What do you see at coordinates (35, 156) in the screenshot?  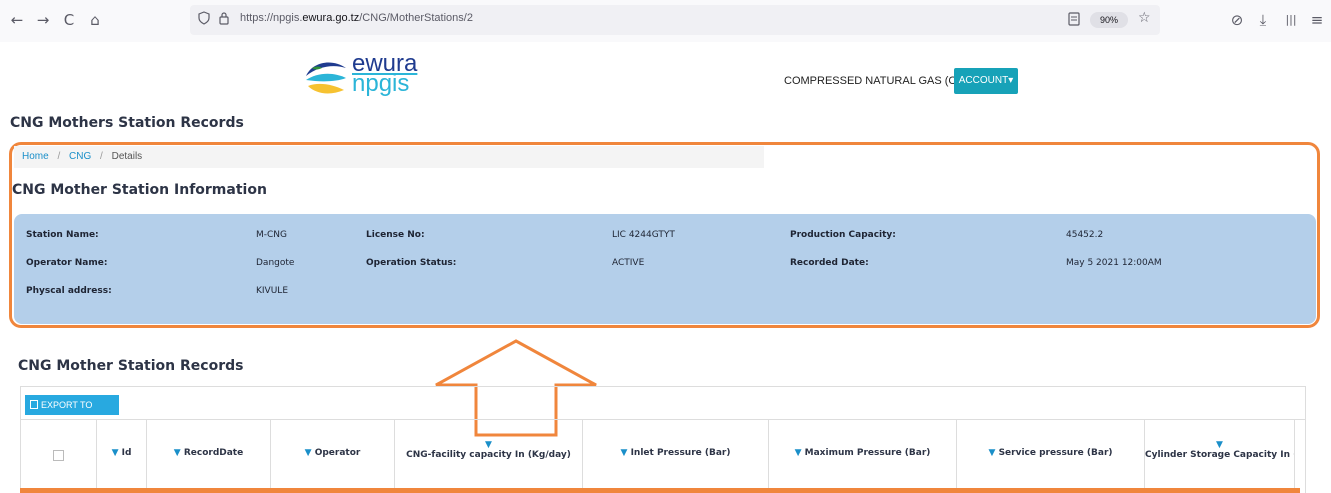 I see `breadcrumb-home: Home` at bounding box center [35, 156].